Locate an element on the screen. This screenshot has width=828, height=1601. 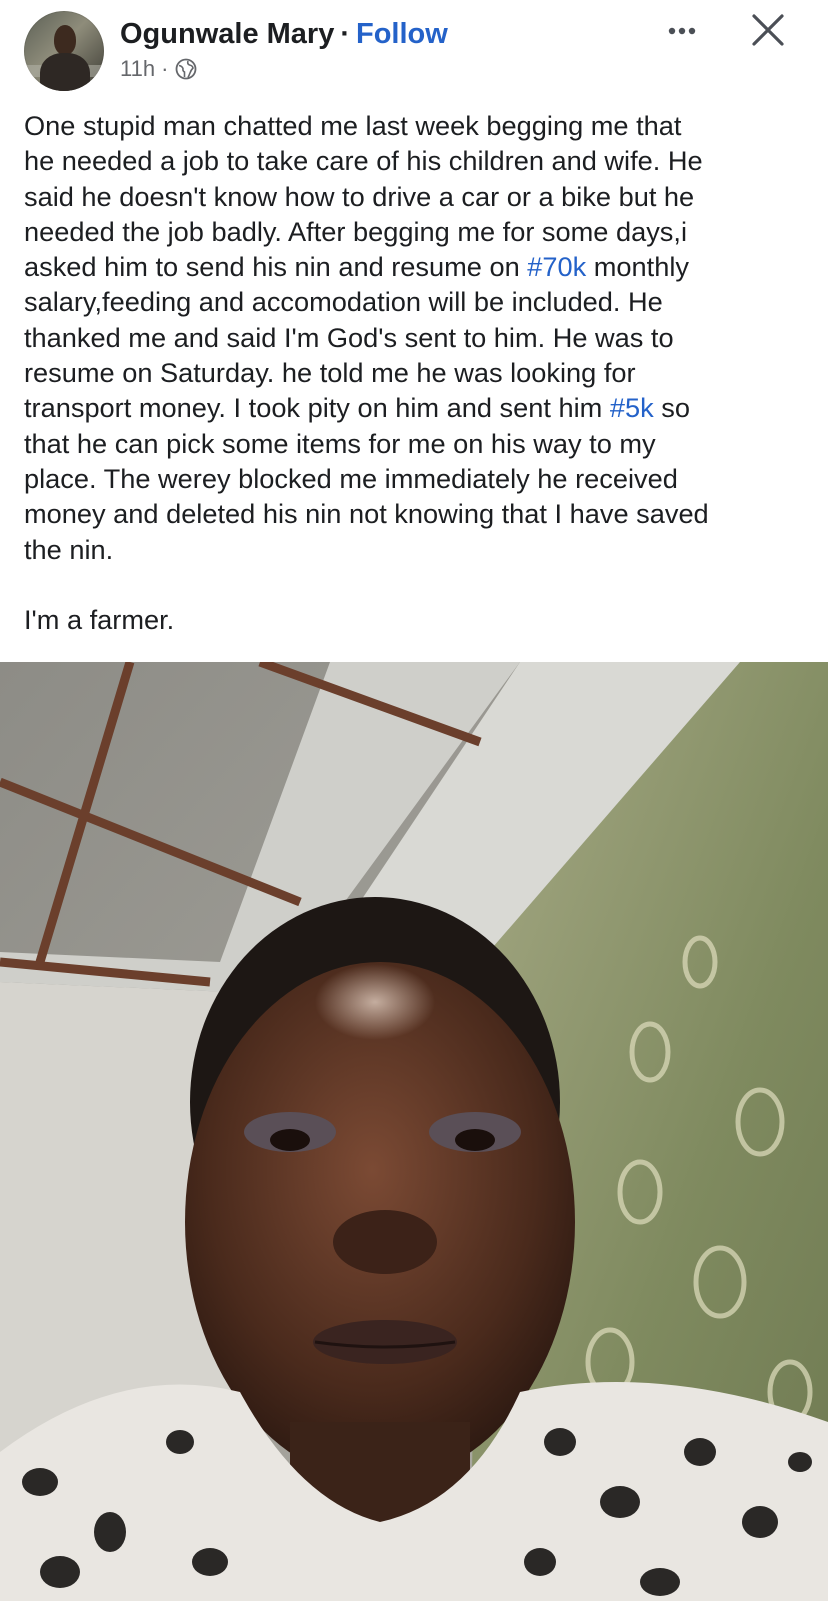
post-line-text: so is located at coordinates (671, 408).